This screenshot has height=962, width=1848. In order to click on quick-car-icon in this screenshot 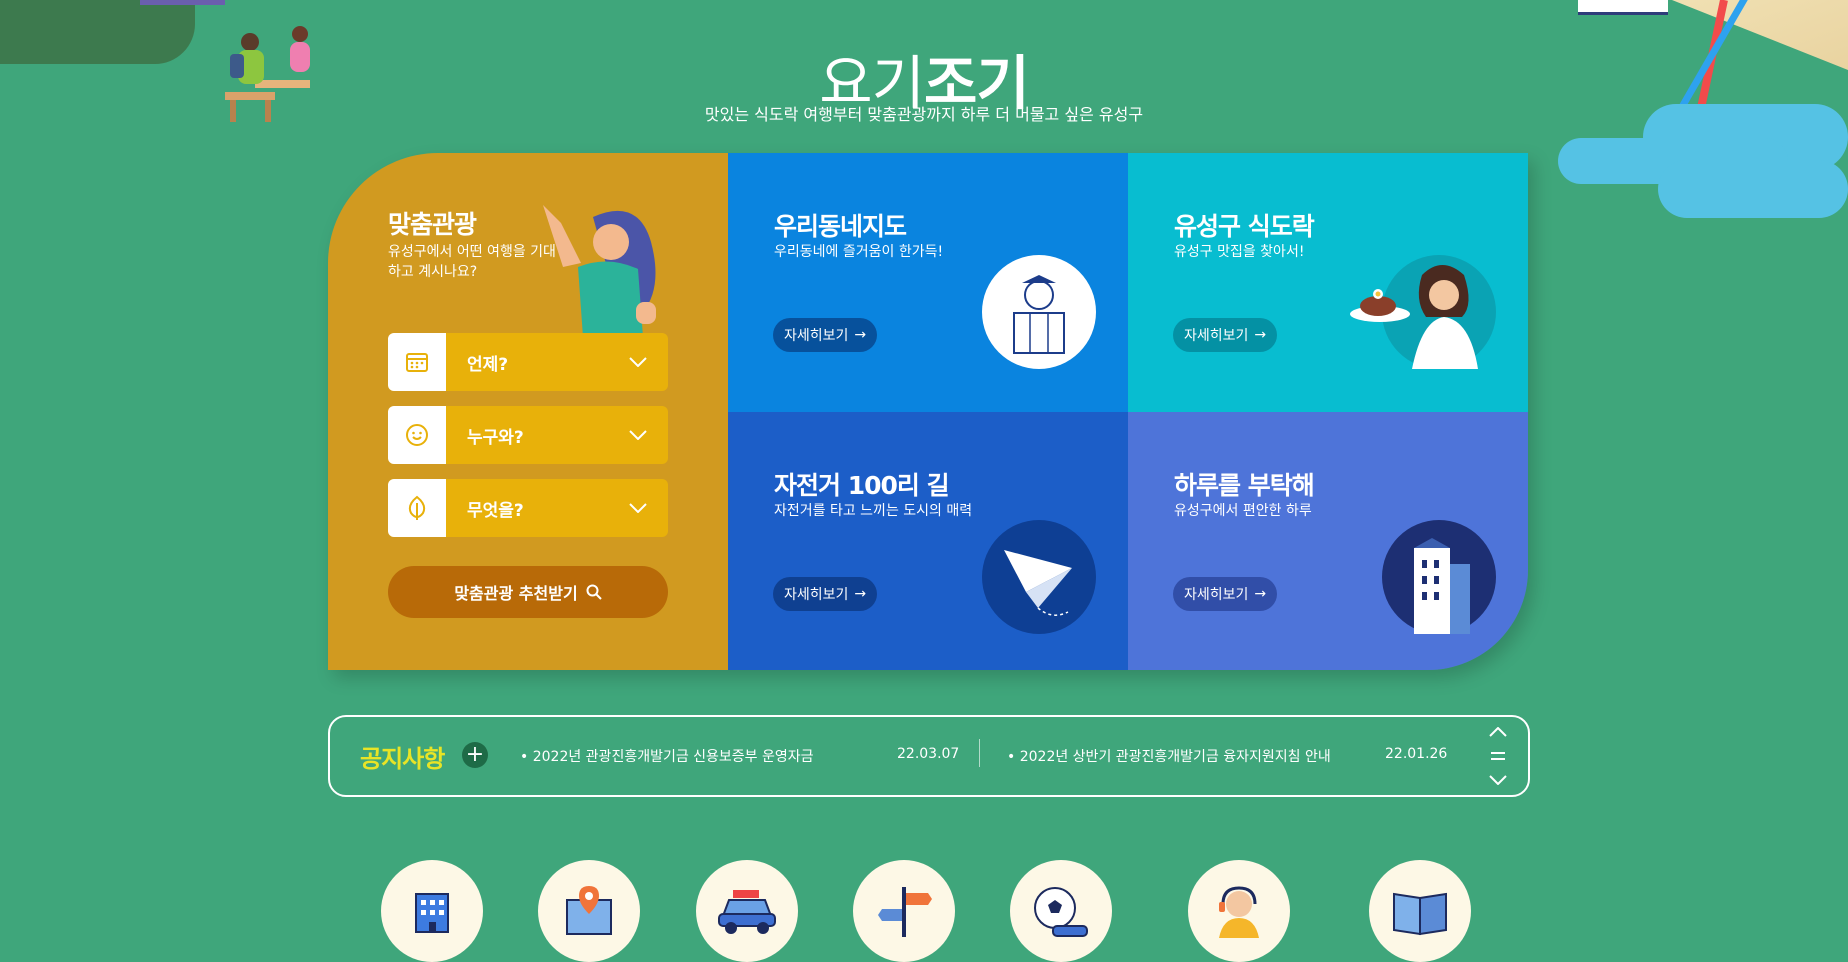, I will do `click(747, 911)`.